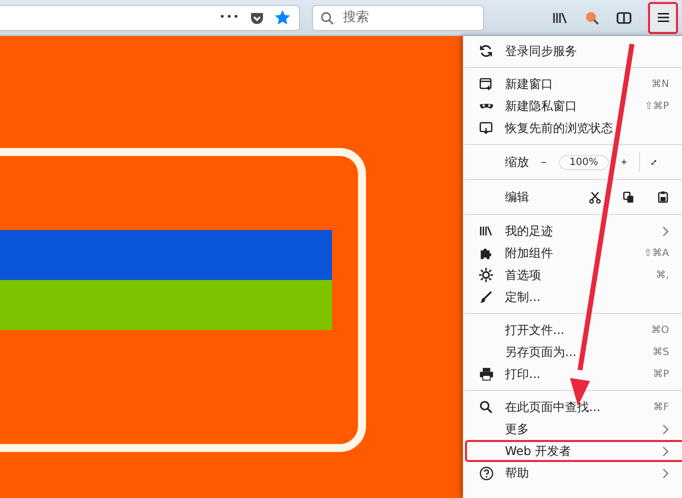 The width and height of the screenshot is (682, 498). I want to click on help-icon, so click(486, 473).